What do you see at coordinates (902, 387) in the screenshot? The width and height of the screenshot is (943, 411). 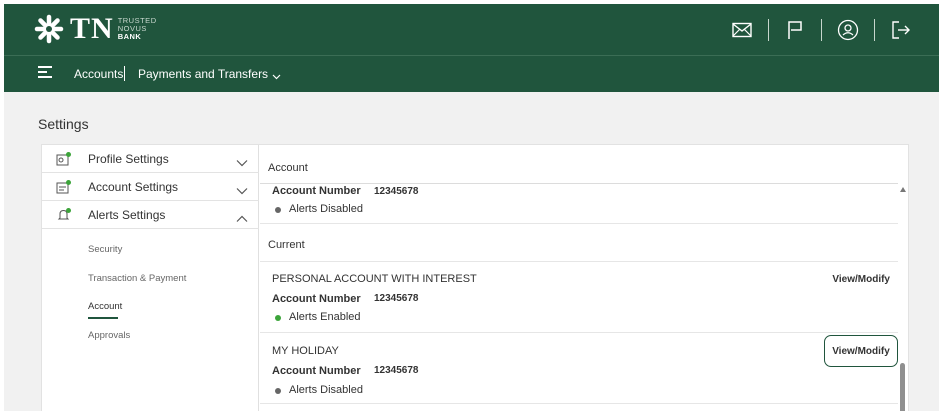 I see `scrollbar-thumb` at bounding box center [902, 387].